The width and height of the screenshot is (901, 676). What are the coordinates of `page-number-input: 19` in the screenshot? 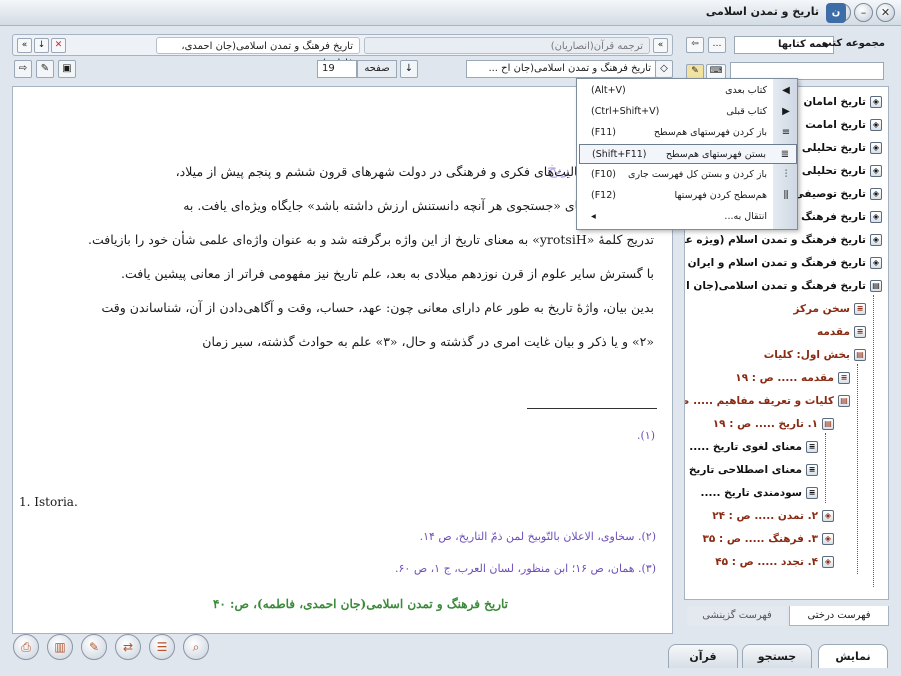 It's located at (337, 69).